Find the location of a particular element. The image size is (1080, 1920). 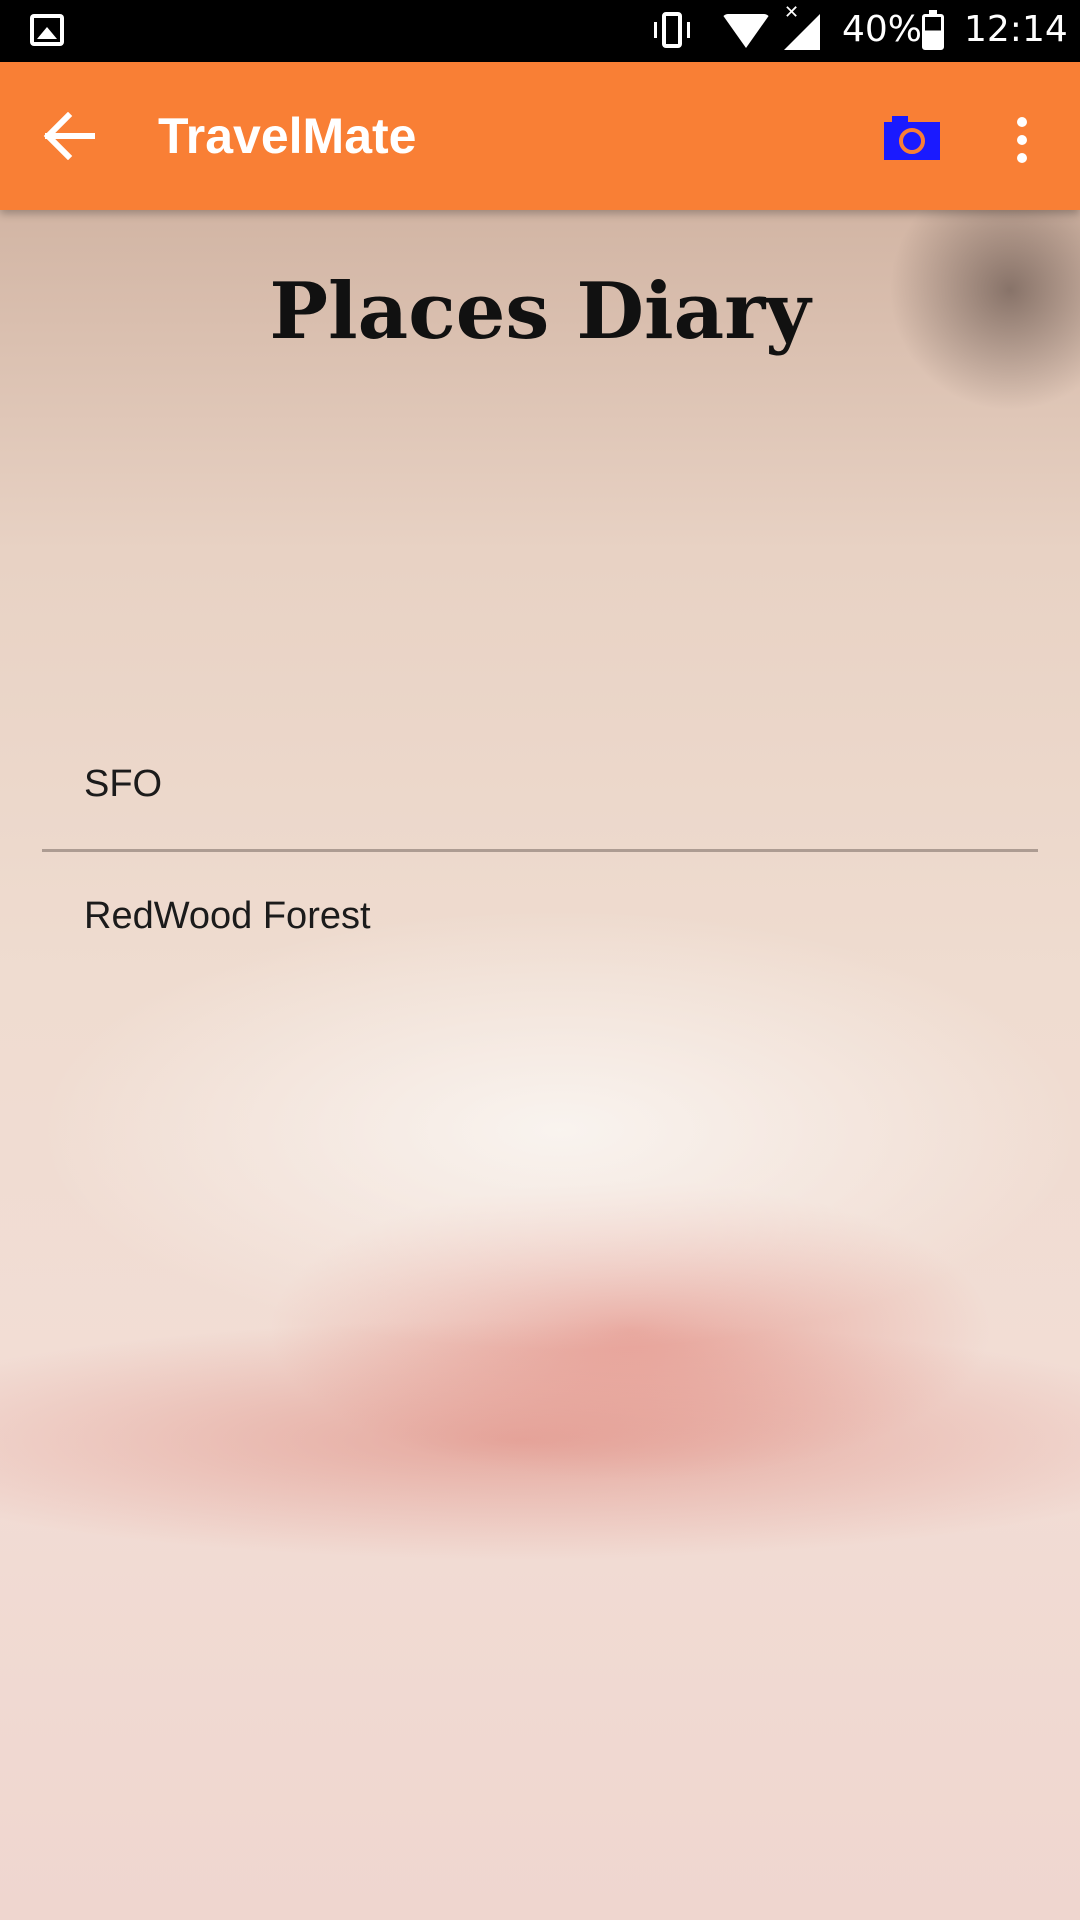

places-list: SFO RedWood Forest is located at coordinates (540, 850).